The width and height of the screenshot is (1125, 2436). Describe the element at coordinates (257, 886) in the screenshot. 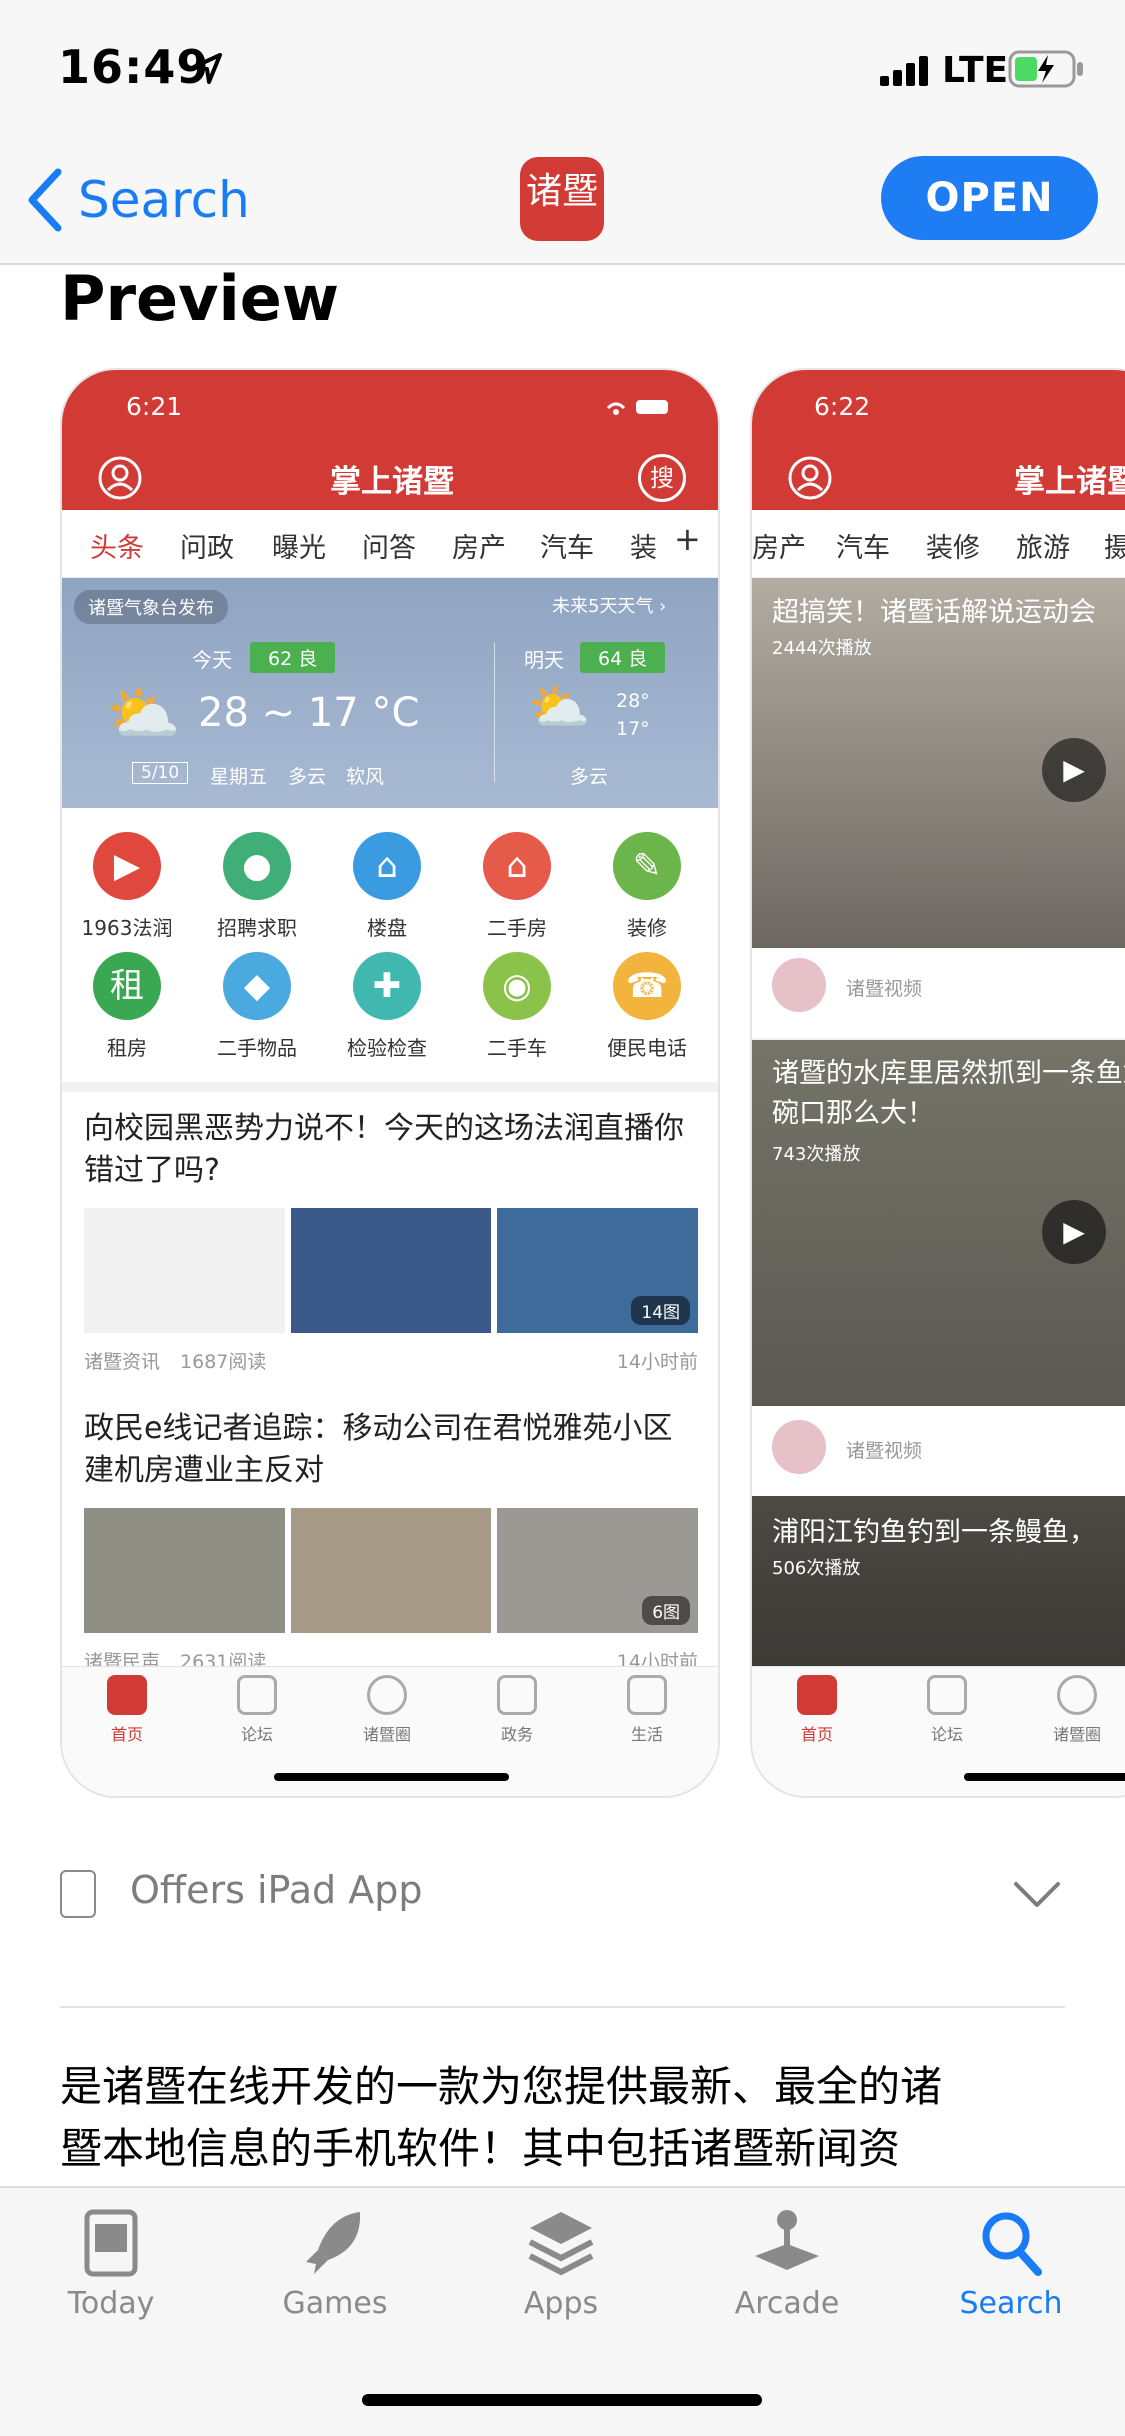

I see `grid-item-jobs: ● 招聘求职` at that location.